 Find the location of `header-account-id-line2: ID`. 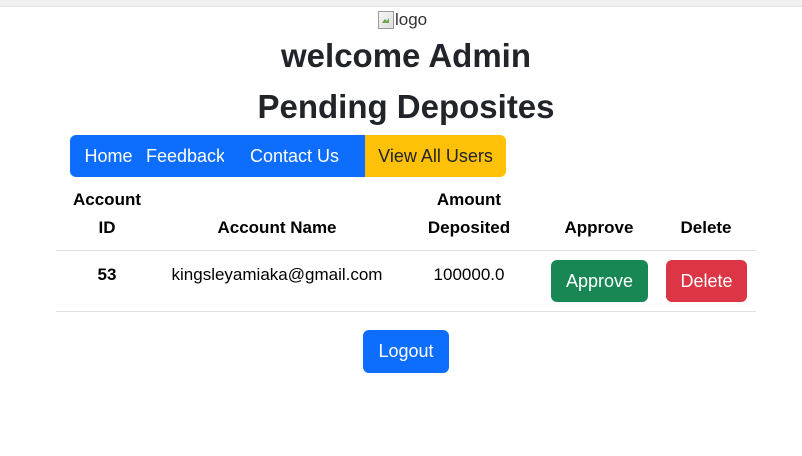

header-account-id-line2: ID is located at coordinates (107, 227).